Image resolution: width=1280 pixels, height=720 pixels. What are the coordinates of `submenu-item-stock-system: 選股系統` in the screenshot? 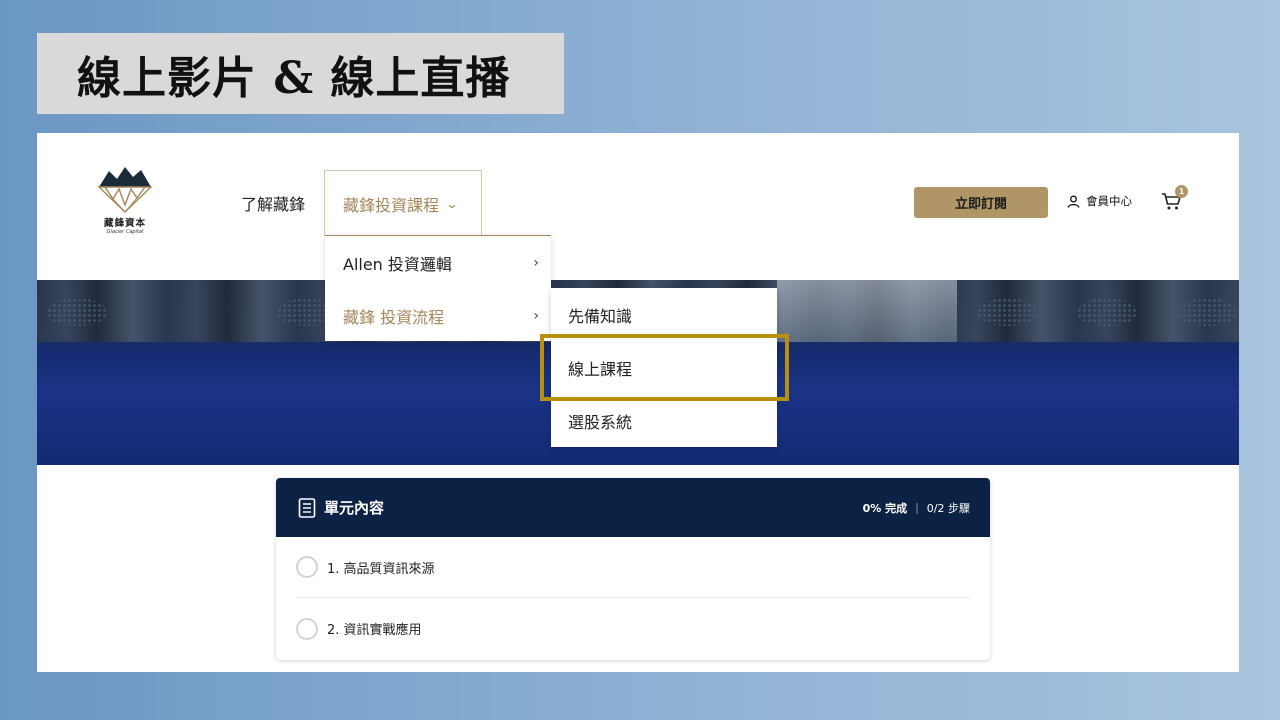 It's located at (664, 420).